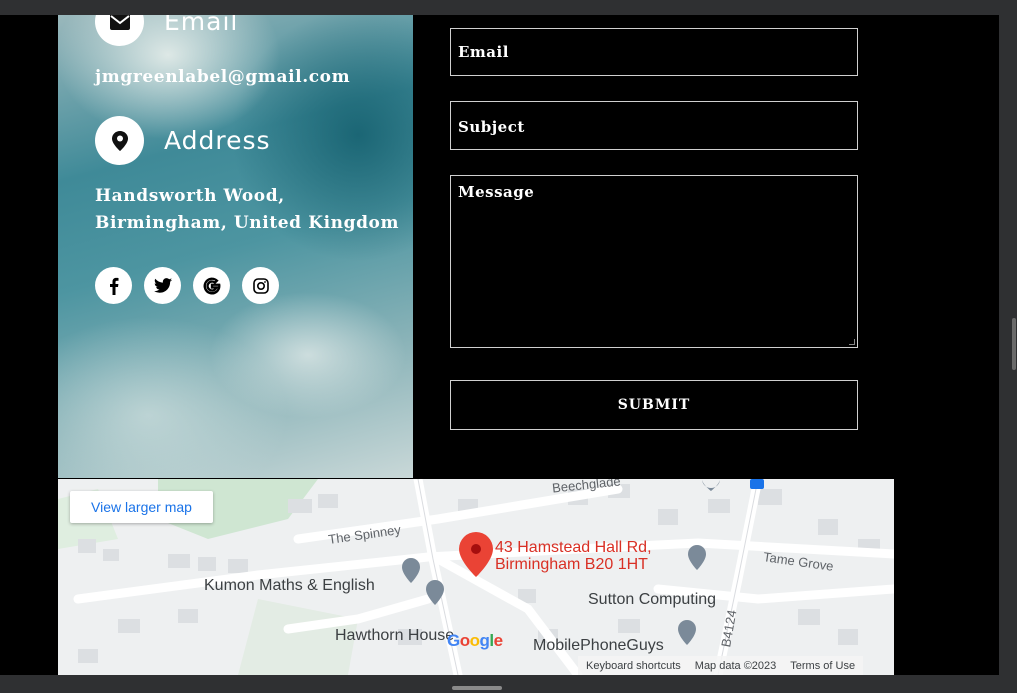  What do you see at coordinates (654, 52) in the screenshot?
I see `email-field: Email` at bounding box center [654, 52].